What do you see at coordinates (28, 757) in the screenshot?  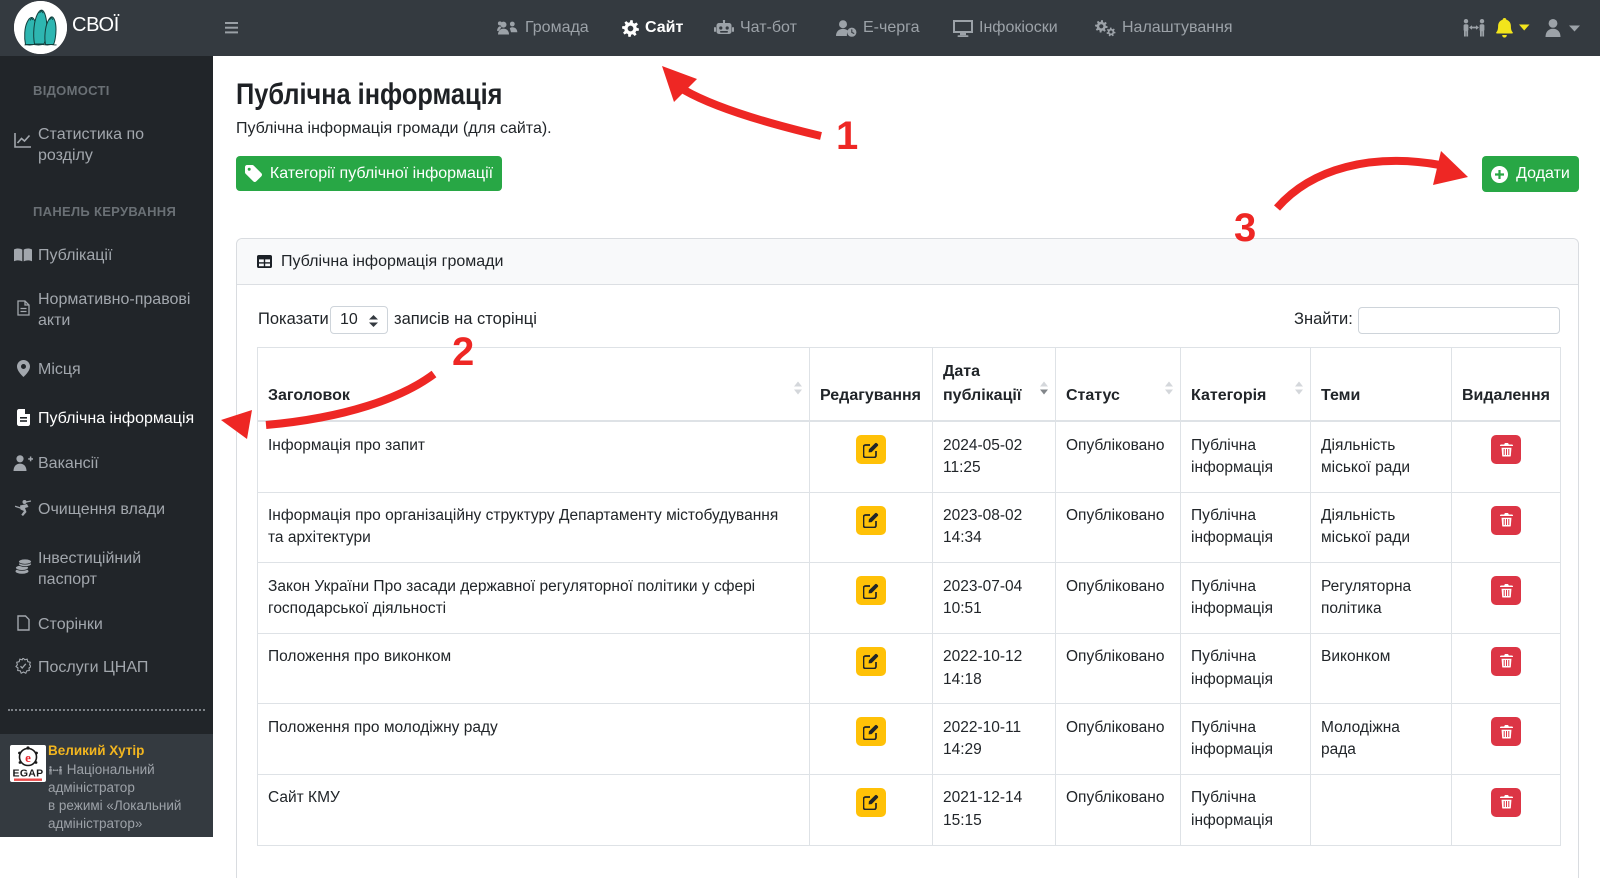 I see `svg-text: e` at bounding box center [28, 757].